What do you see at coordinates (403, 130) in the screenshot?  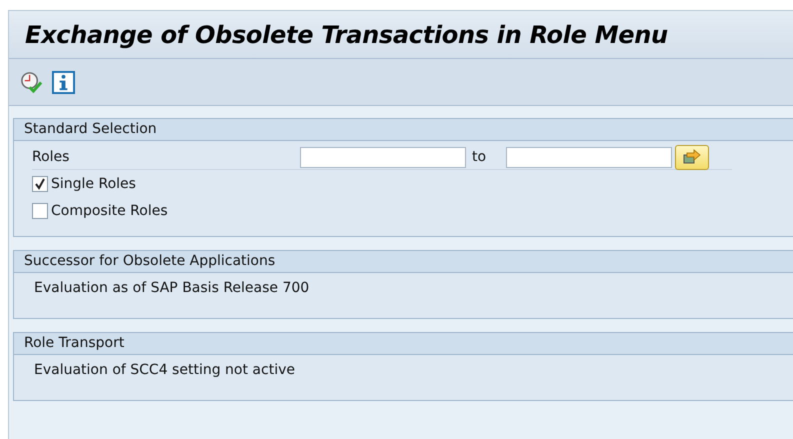 I see `group-header: Standard Selection` at bounding box center [403, 130].